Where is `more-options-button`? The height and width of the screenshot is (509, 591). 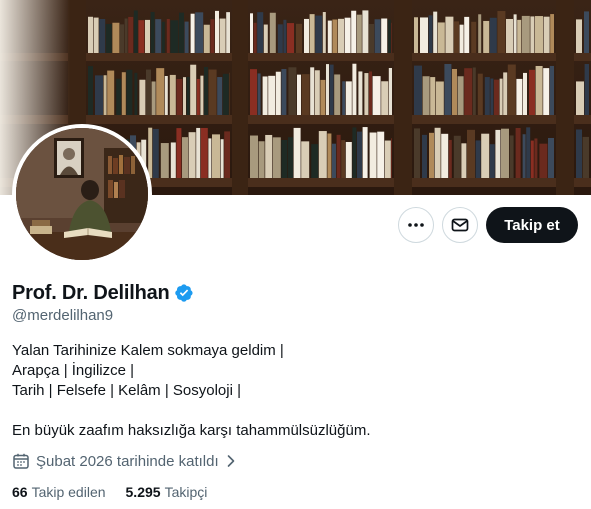 more-options-button is located at coordinates (416, 225).